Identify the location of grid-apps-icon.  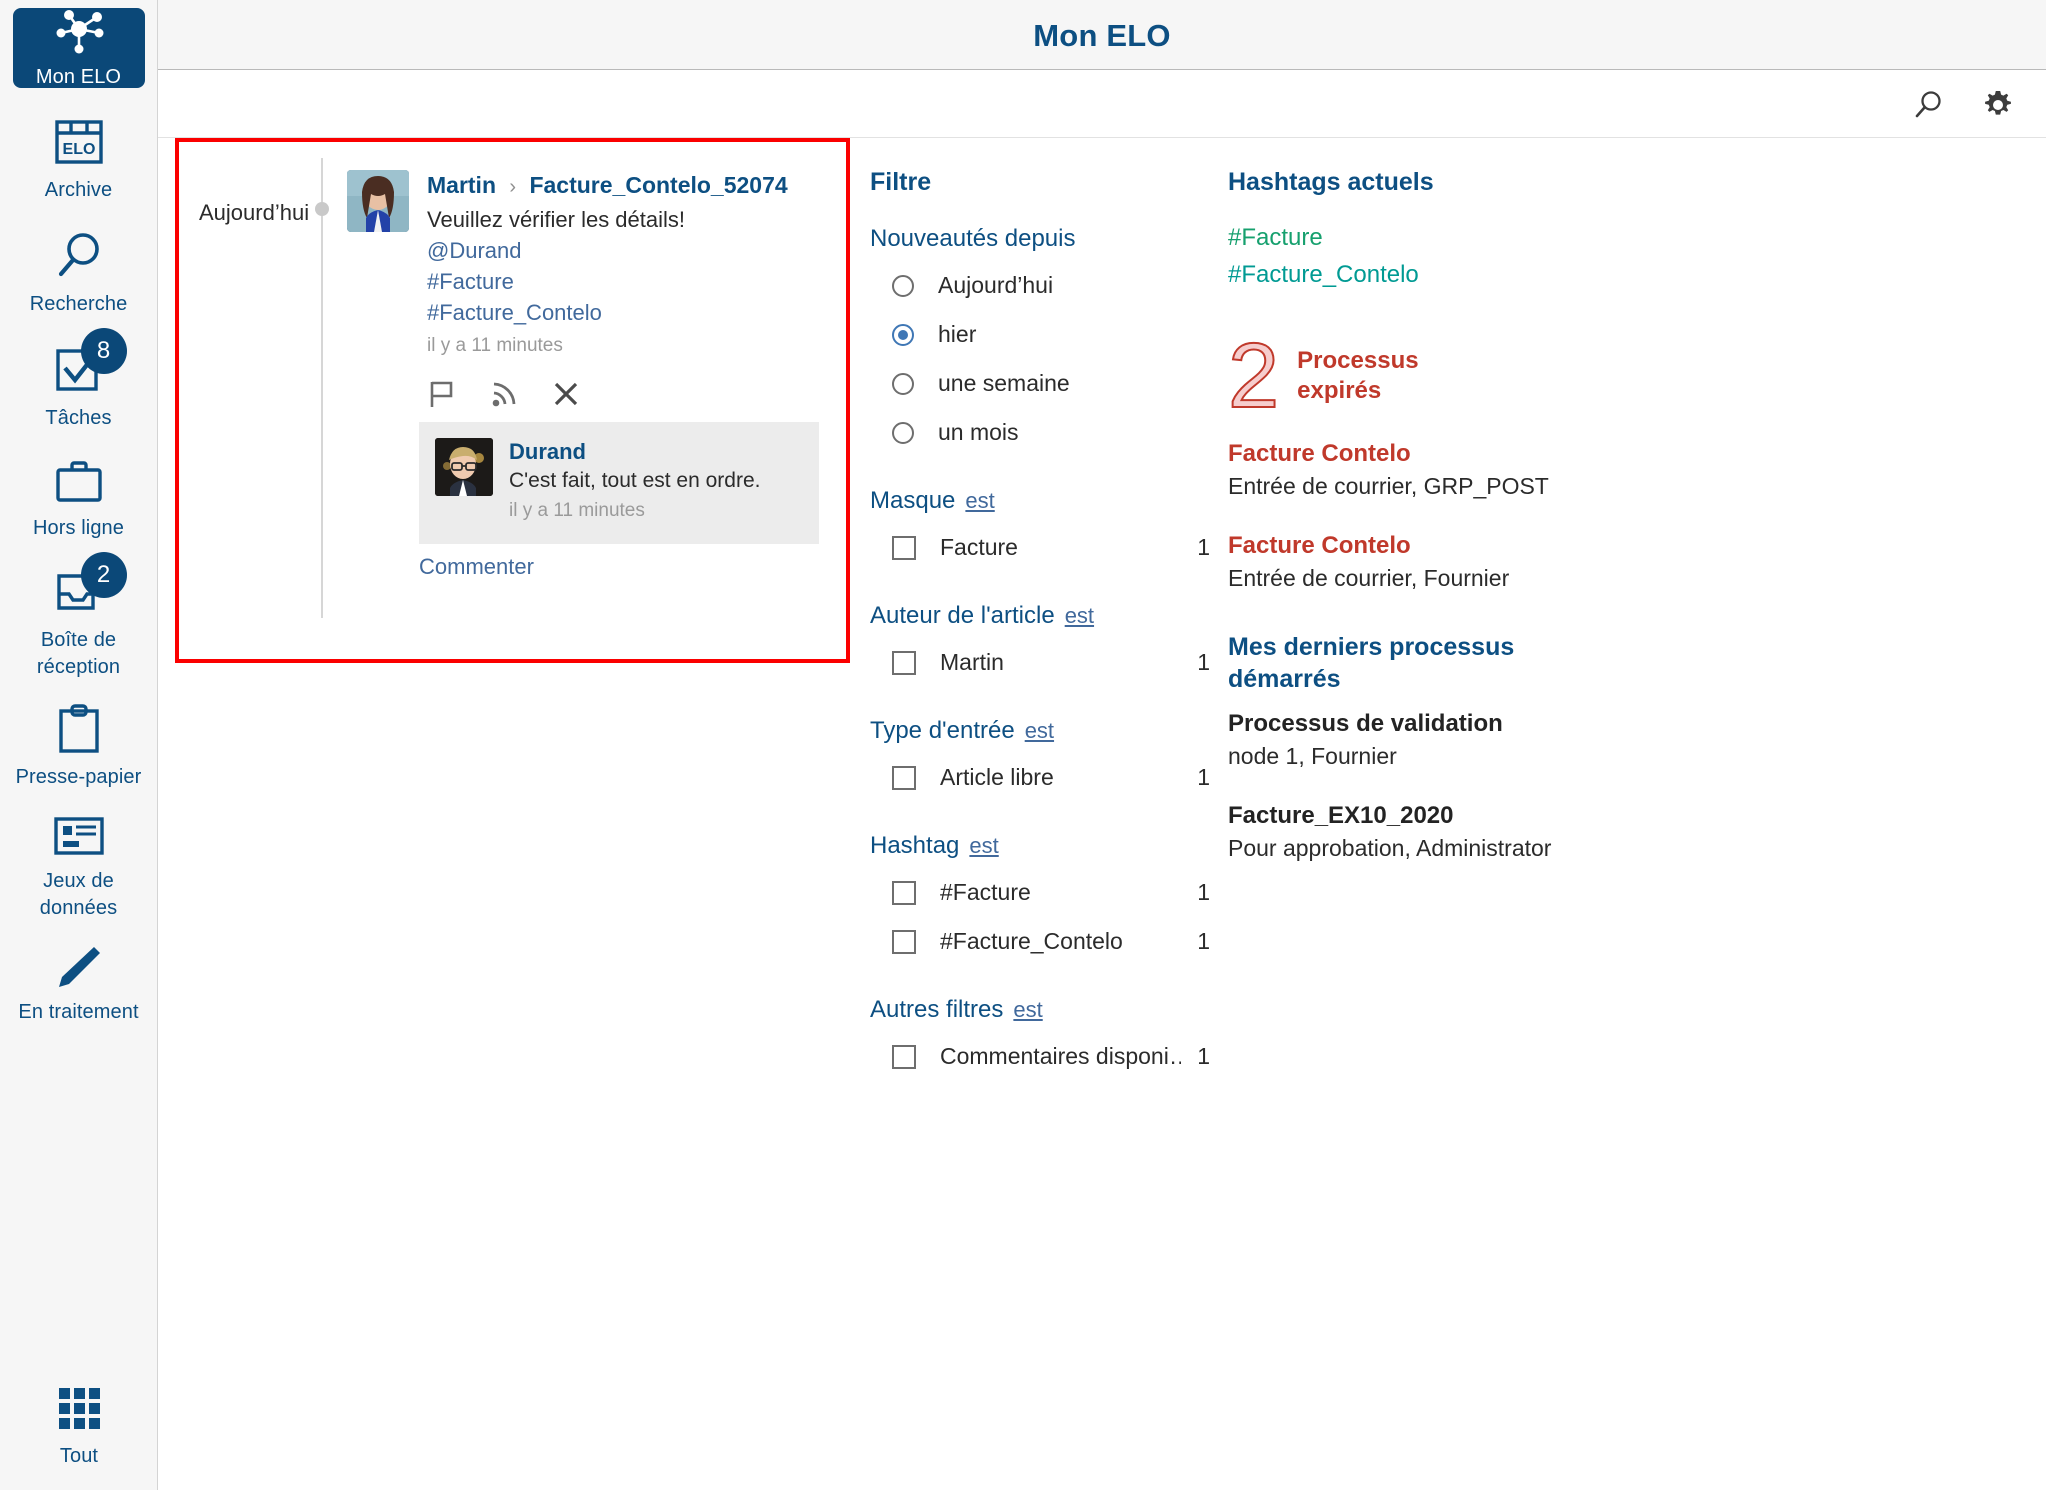
(79, 1410).